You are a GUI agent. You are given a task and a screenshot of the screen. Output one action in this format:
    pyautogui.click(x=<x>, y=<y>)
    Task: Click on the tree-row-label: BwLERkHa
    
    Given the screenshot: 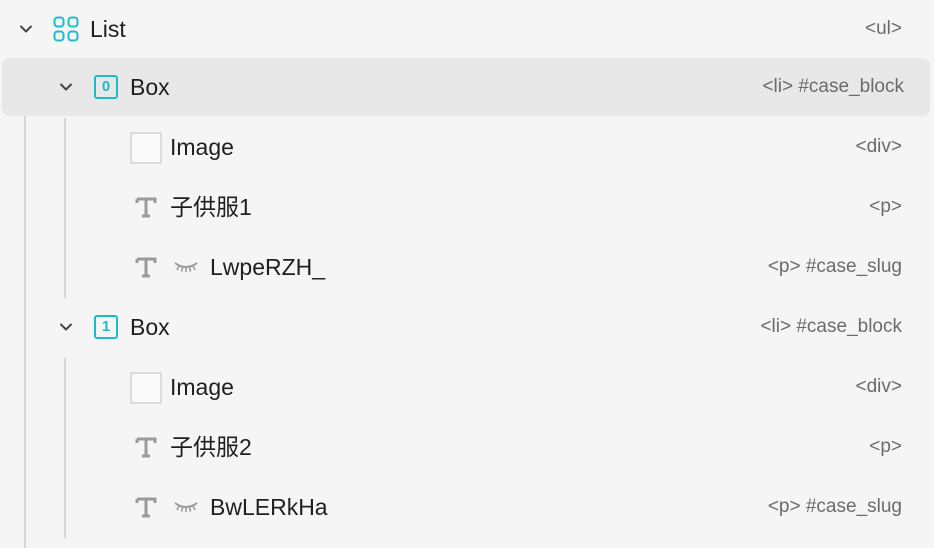 What is the action you would take?
    pyautogui.click(x=269, y=507)
    